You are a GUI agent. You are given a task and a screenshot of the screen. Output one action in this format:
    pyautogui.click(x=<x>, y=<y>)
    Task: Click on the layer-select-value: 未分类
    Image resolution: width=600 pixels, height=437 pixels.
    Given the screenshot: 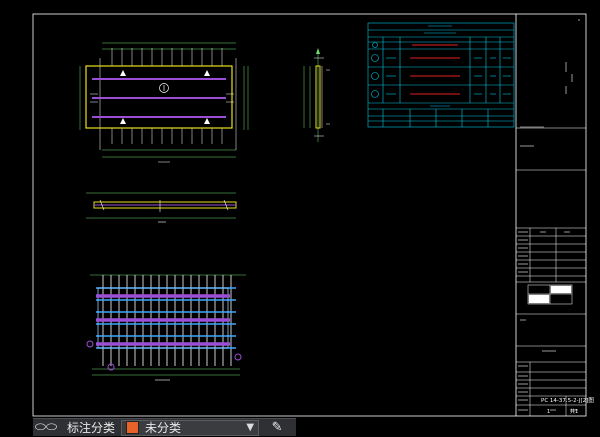 What is the action you would take?
    pyautogui.click(x=163, y=428)
    